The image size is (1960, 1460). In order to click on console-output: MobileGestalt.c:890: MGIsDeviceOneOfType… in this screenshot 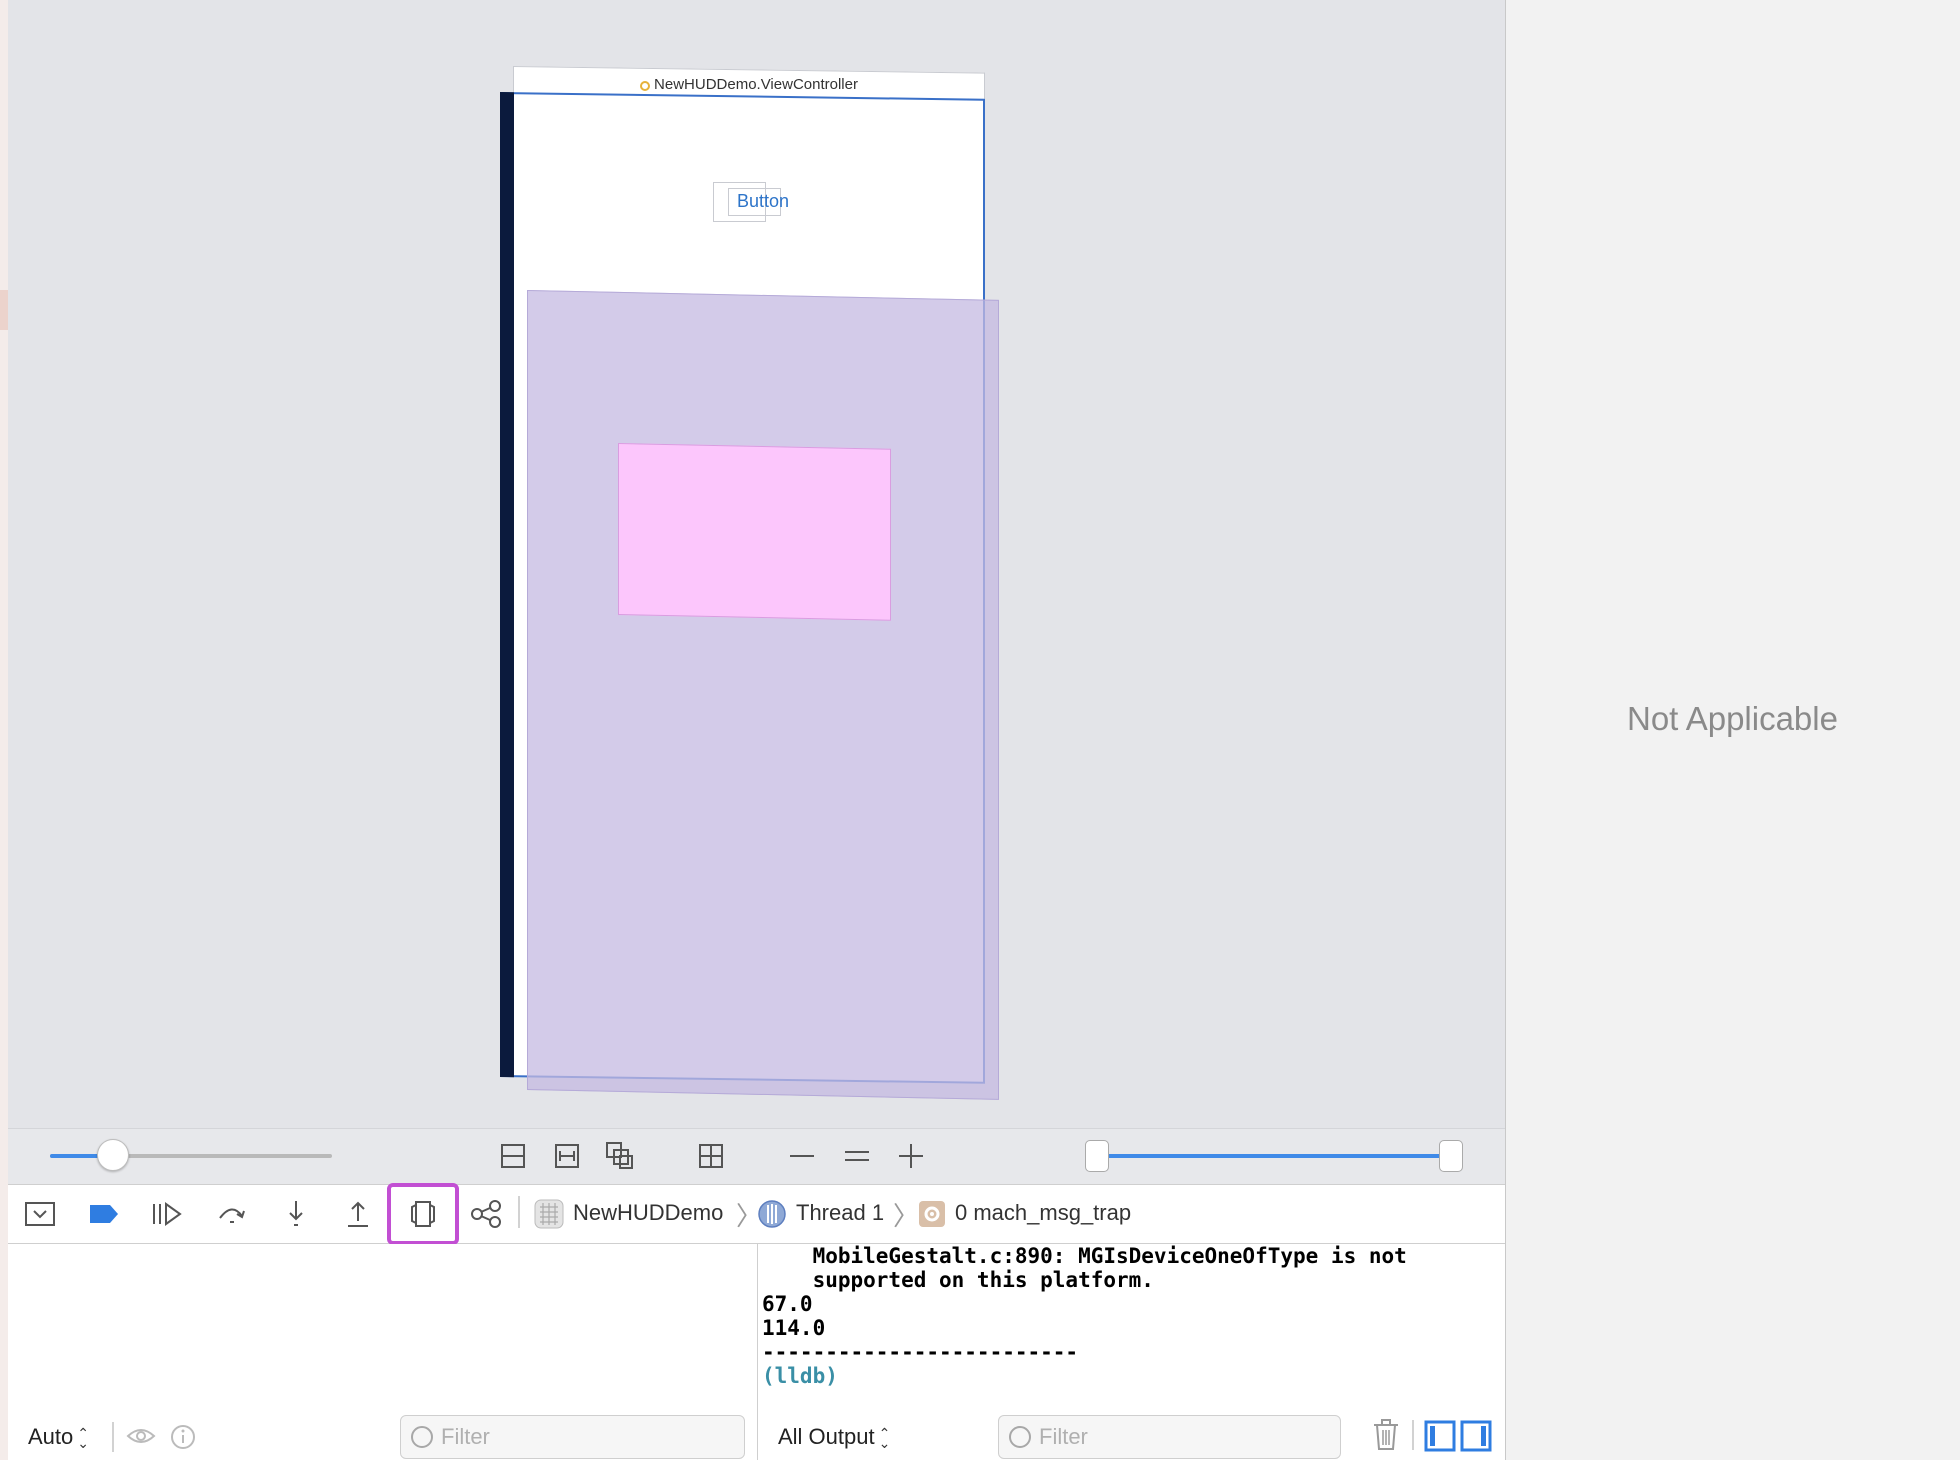, I will do `click(1084, 1316)`.